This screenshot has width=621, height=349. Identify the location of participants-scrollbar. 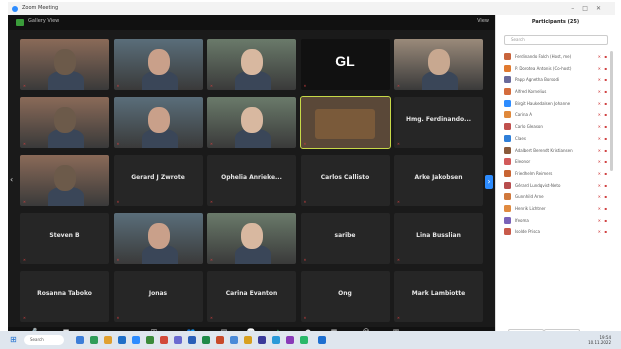
(611, 111).